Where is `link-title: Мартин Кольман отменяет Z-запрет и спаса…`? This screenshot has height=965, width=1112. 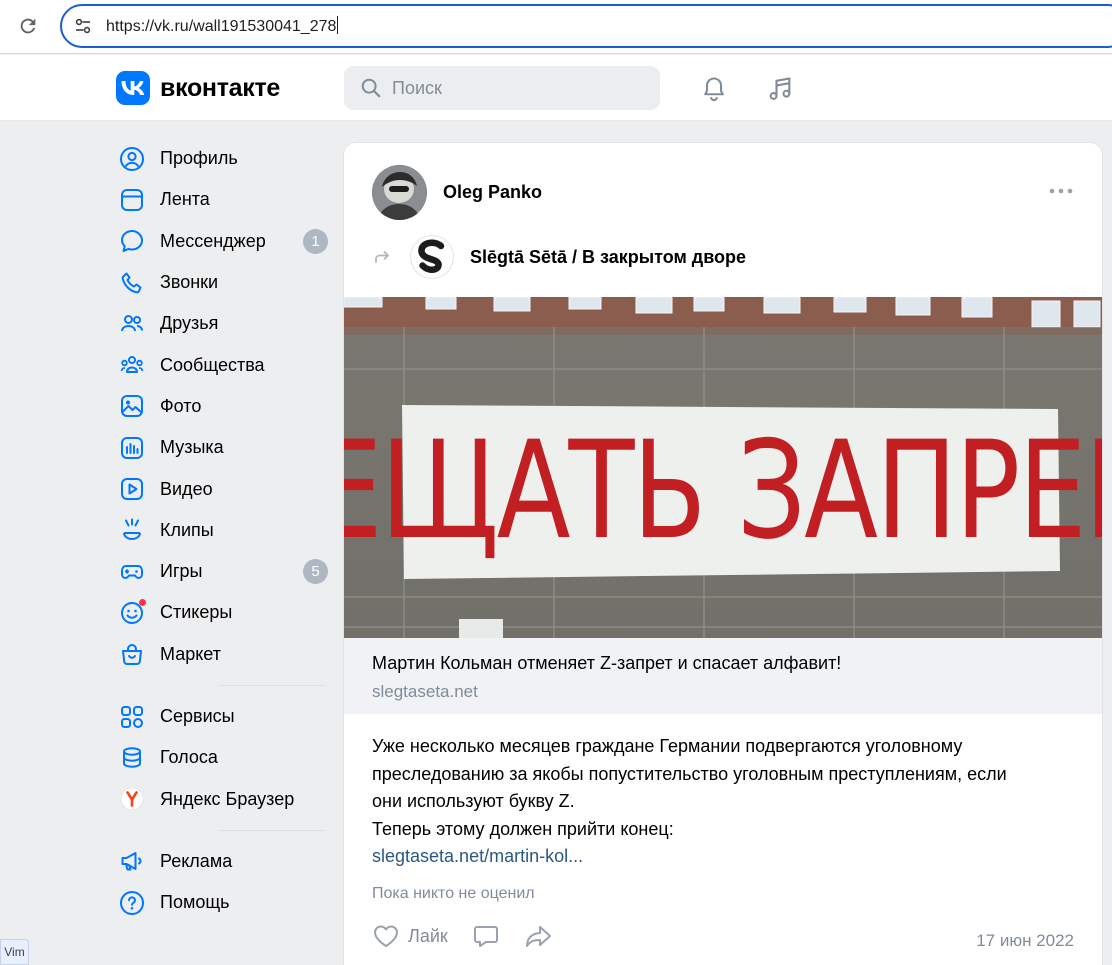
link-title: Мартин Кольман отменяет Z-запрет и спаса… is located at coordinates (606, 663).